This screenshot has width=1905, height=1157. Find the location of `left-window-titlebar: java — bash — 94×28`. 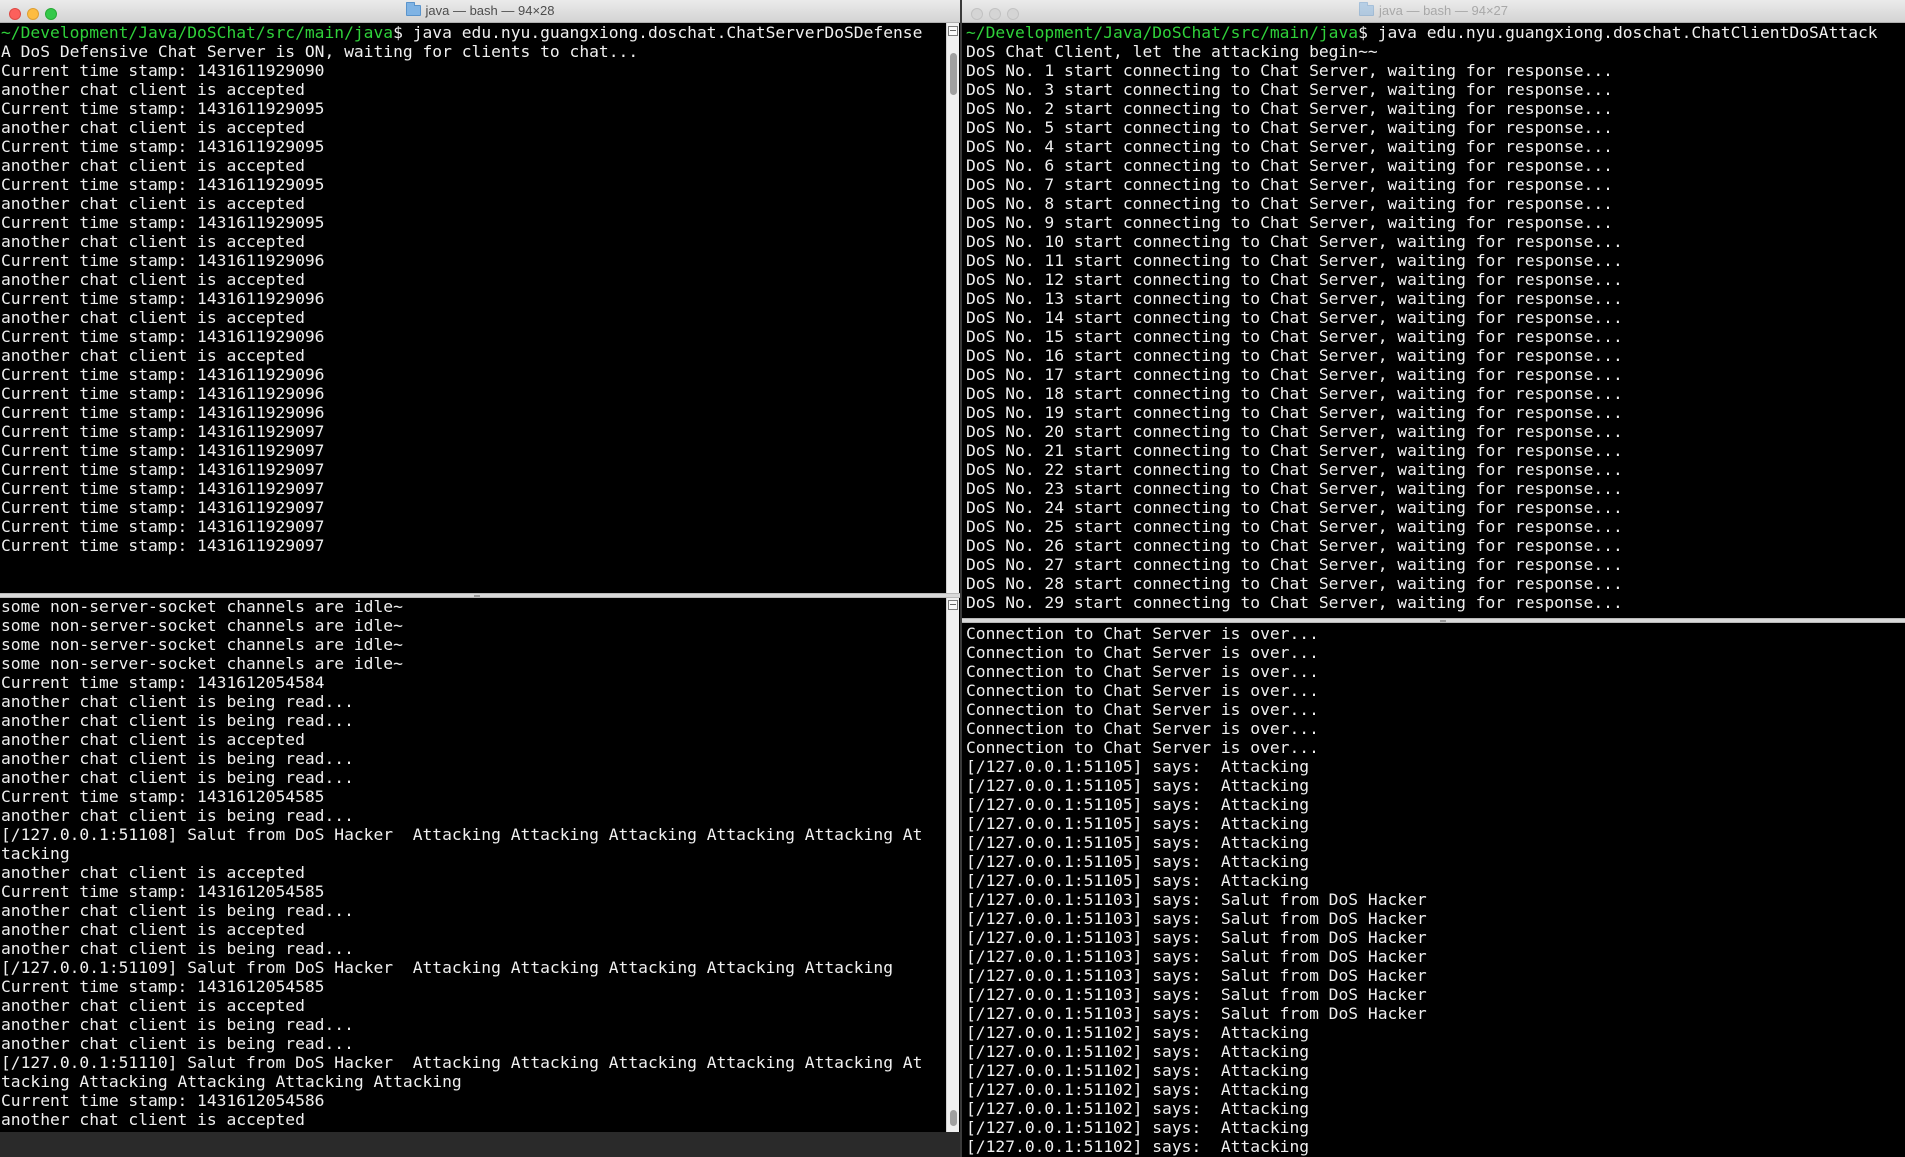

left-window-titlebar: java — bash — 94×28 is located at coordinates (480, 11).